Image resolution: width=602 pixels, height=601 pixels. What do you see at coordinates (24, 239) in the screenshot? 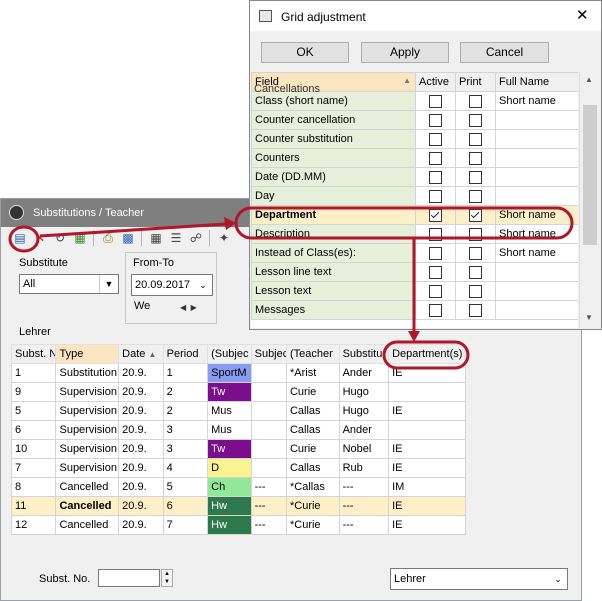
I see `annotation-circle-toolbar` at bounding box center [24, 239].